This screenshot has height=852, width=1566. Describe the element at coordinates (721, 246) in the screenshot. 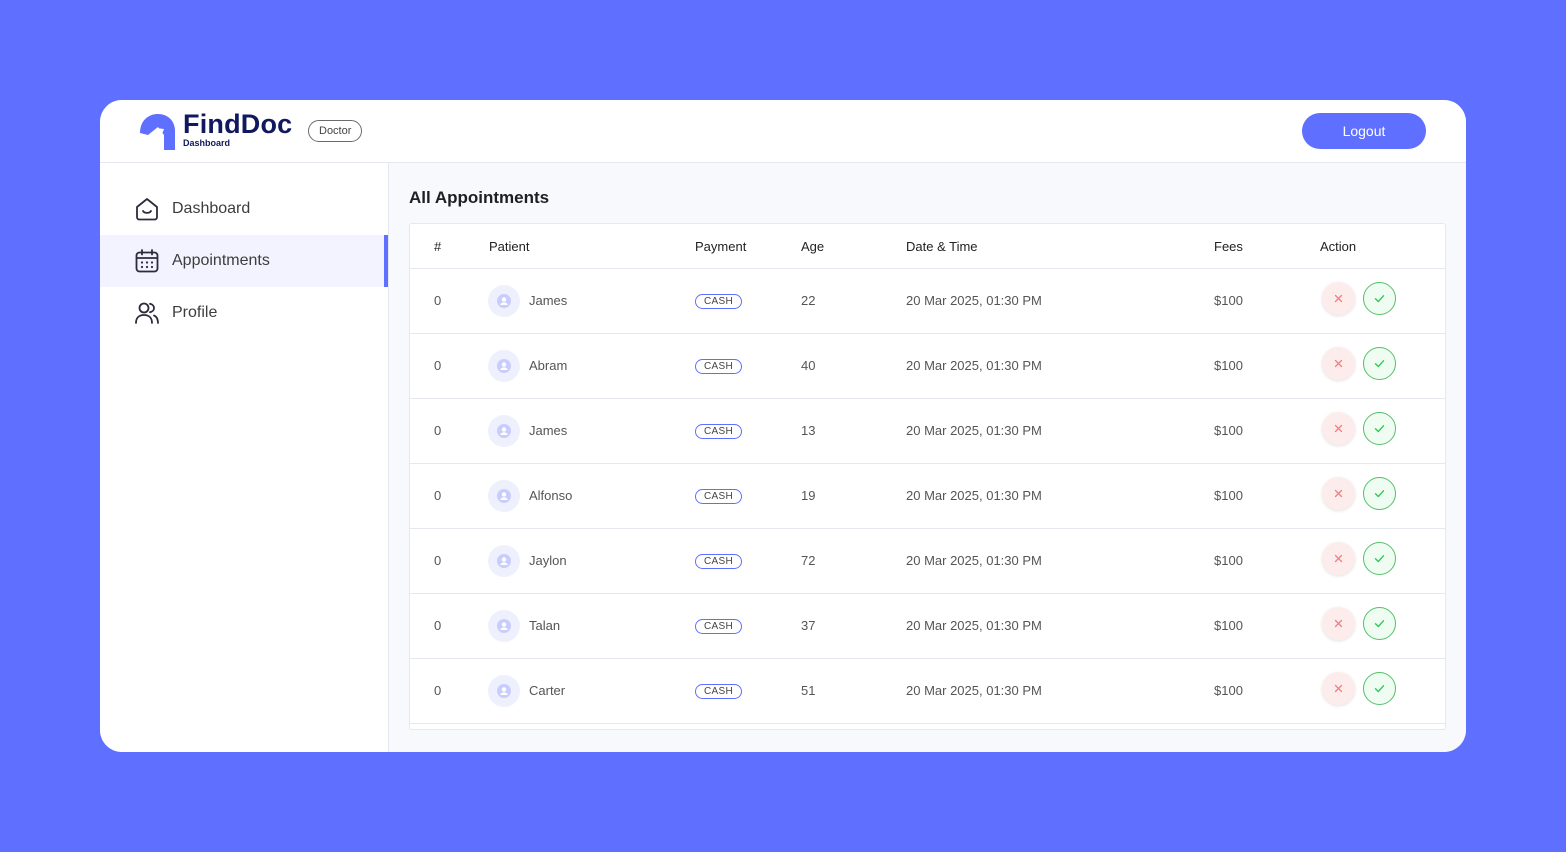

I see `column-header-payment: Payment` at that location.